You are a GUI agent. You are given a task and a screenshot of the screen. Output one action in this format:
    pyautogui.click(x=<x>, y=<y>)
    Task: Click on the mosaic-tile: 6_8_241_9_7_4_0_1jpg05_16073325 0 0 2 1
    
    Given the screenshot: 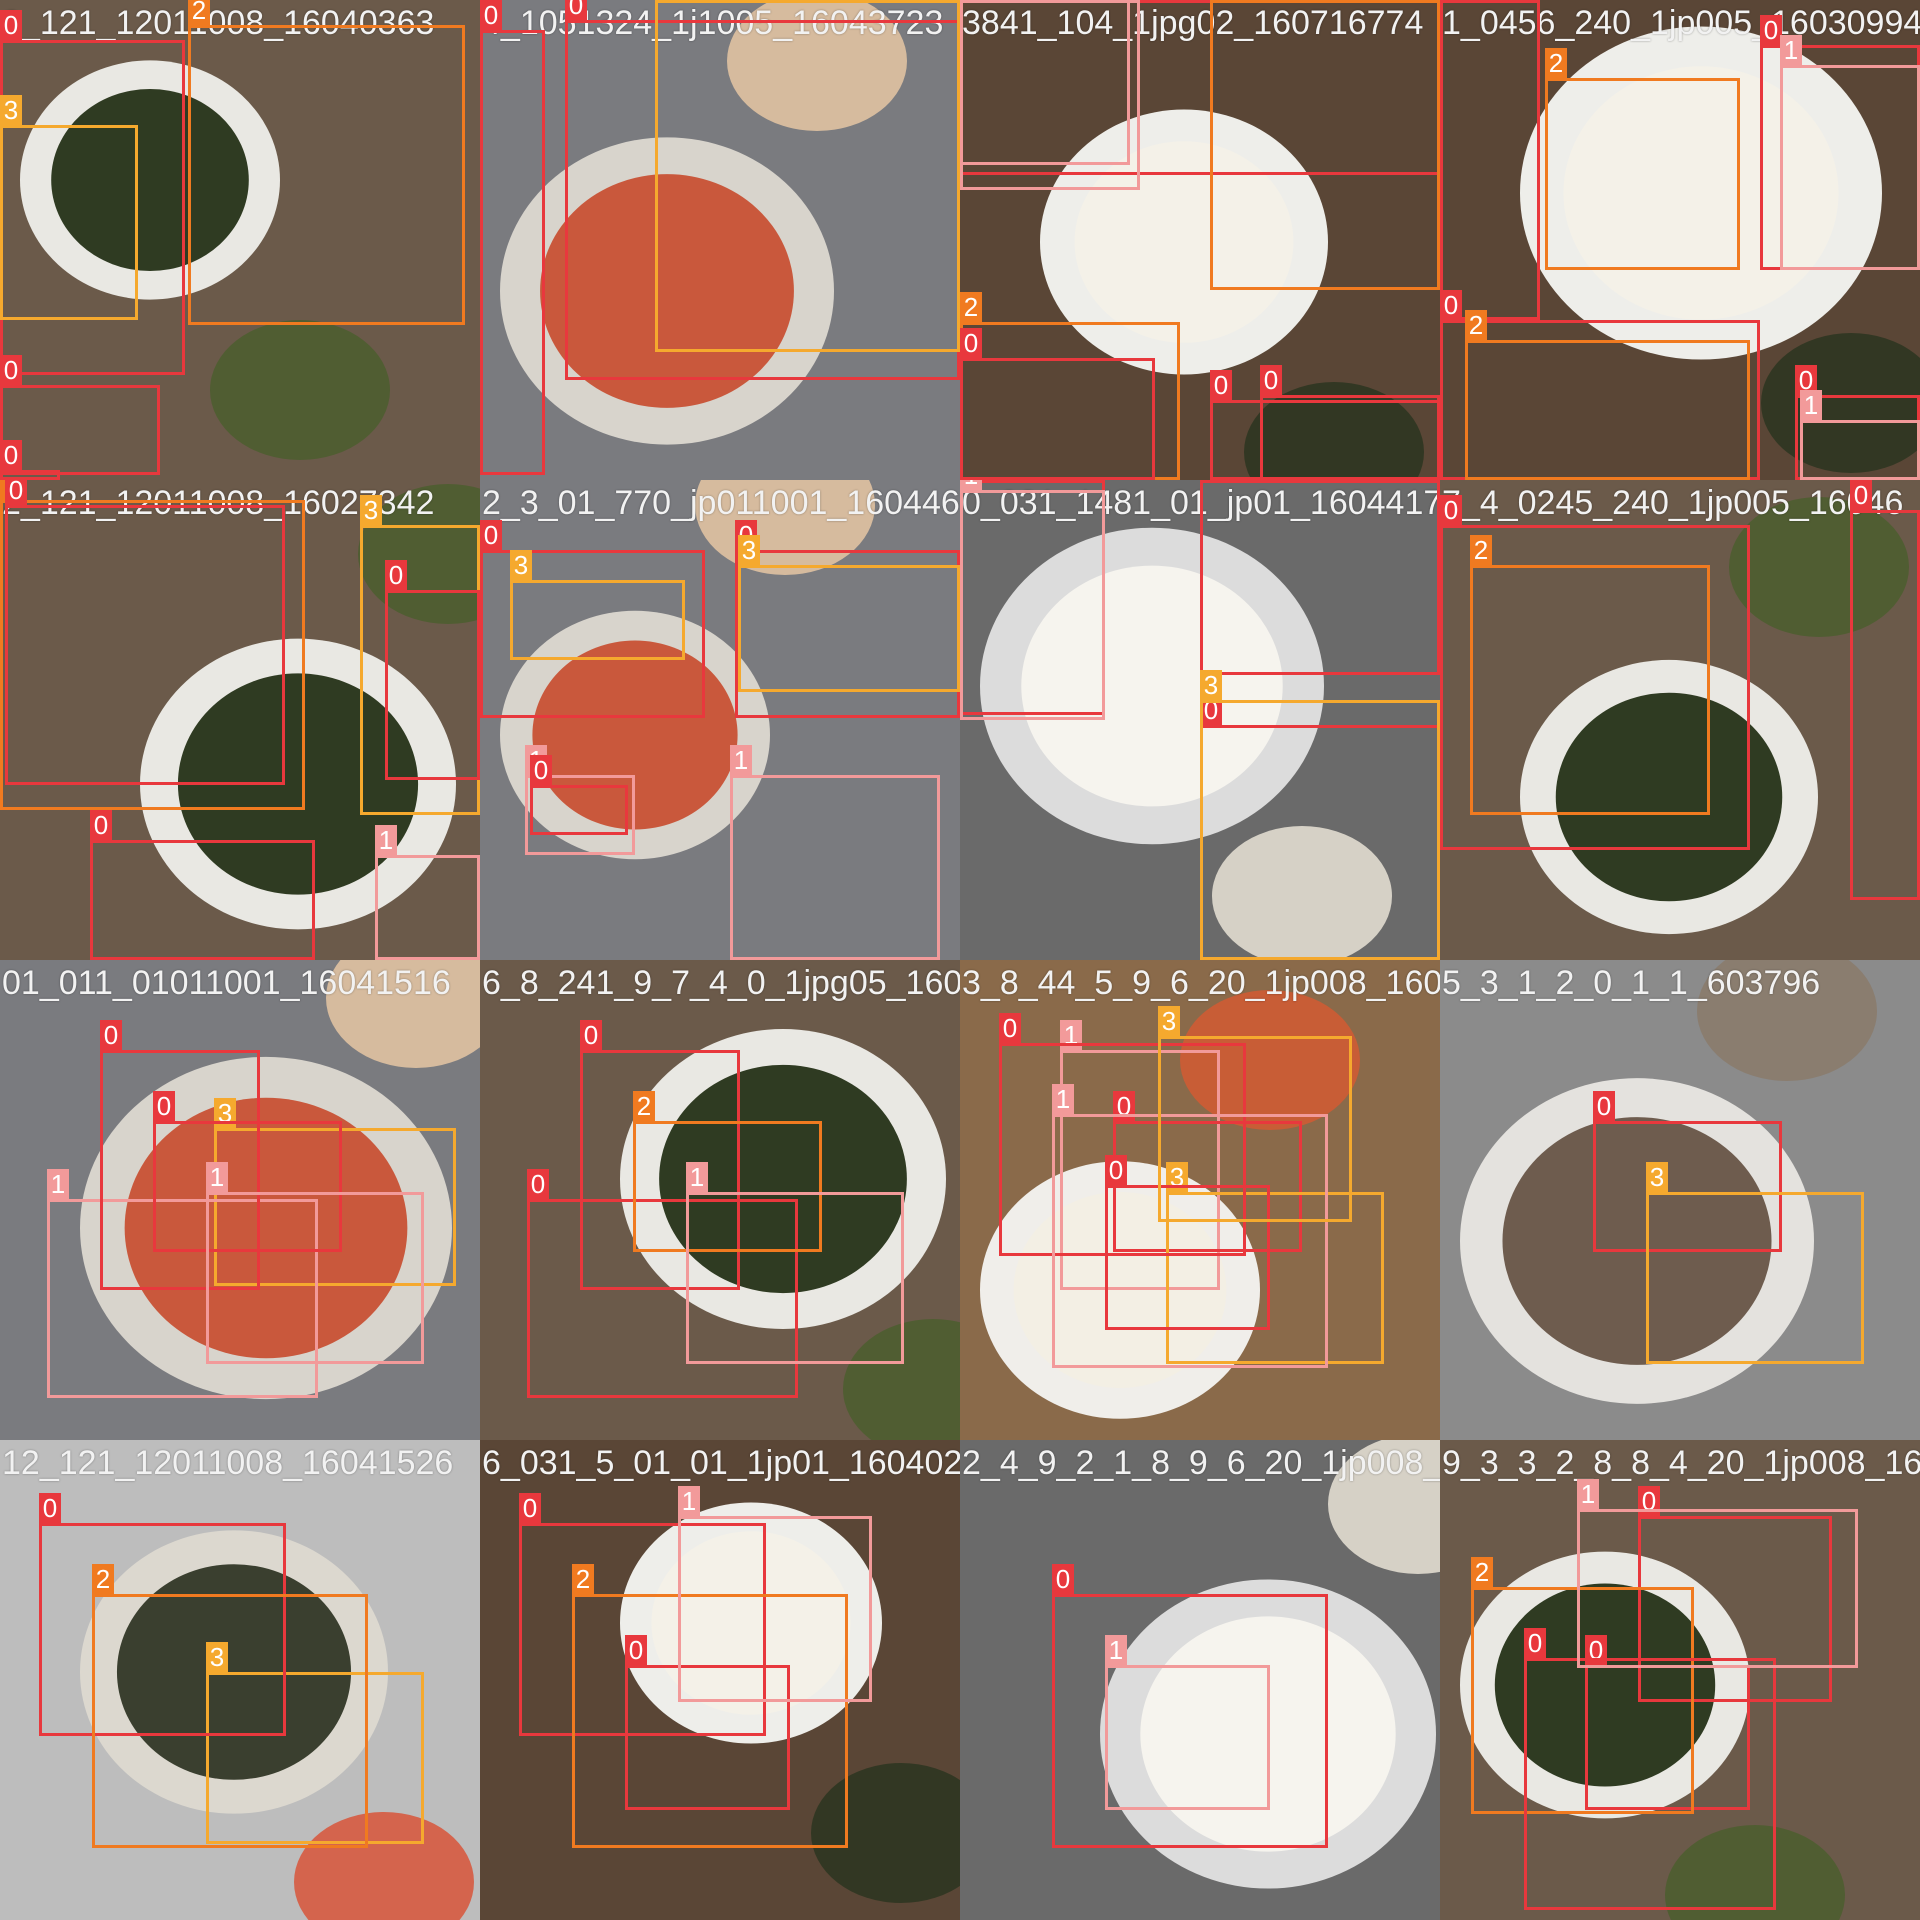 What is the action you would take?
    pyautogui.click(x=720, y=1200)
    